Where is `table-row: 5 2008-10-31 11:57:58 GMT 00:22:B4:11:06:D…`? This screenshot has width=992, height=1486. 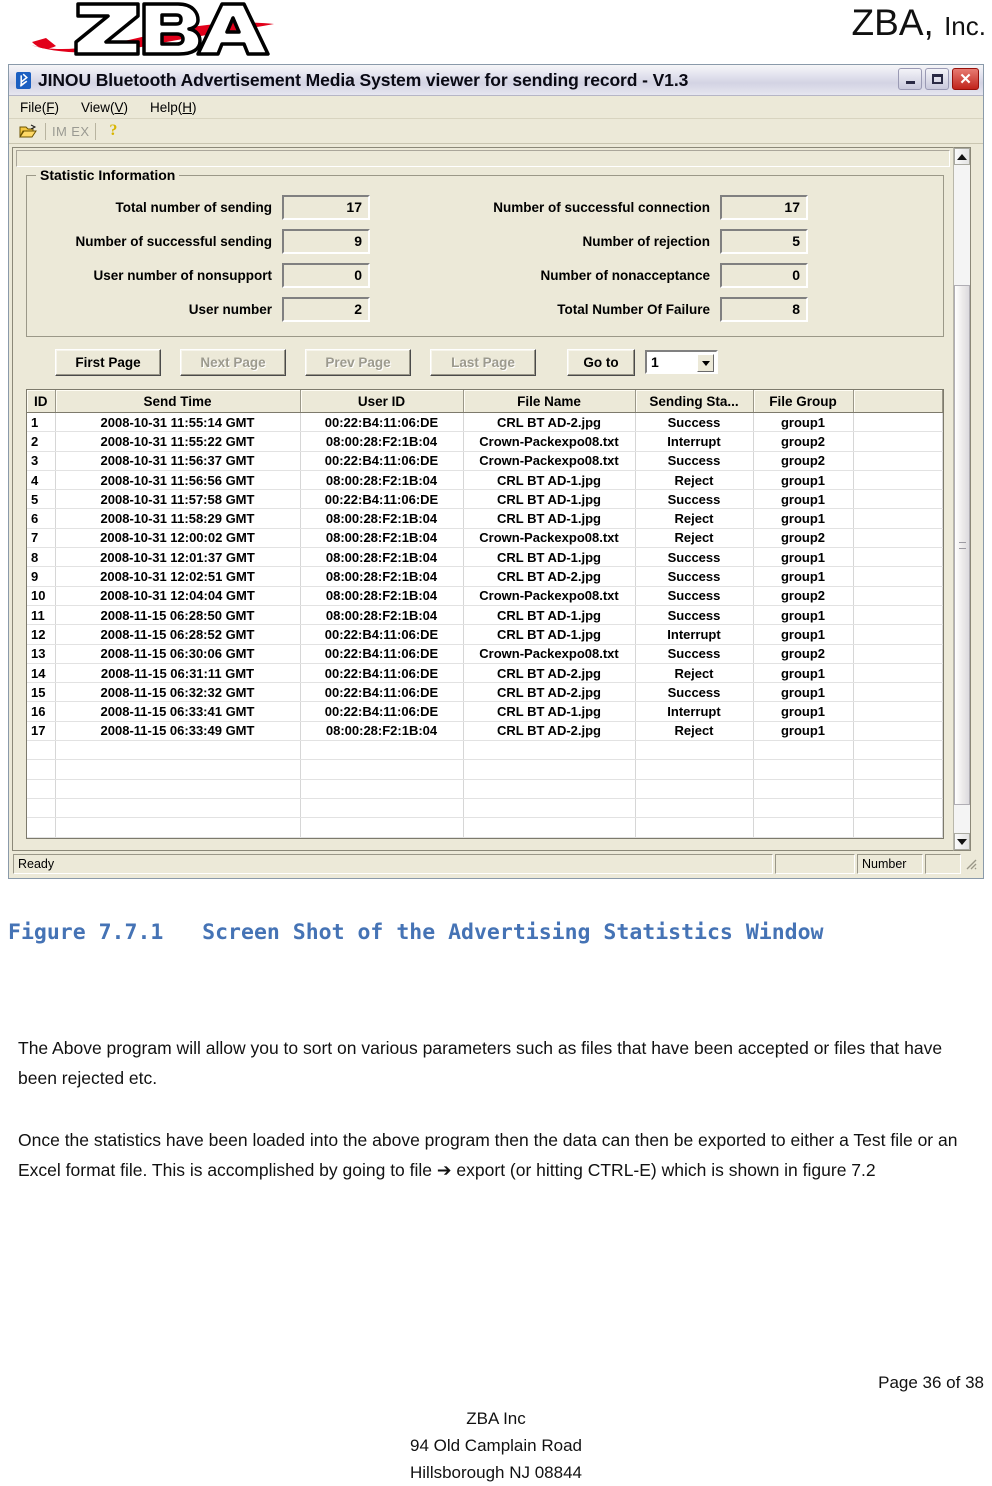
table-row: 5 2008-10-31 11:57:58 GMT 00:22:B4:11:06:D… is located at coordinates (485, 499).